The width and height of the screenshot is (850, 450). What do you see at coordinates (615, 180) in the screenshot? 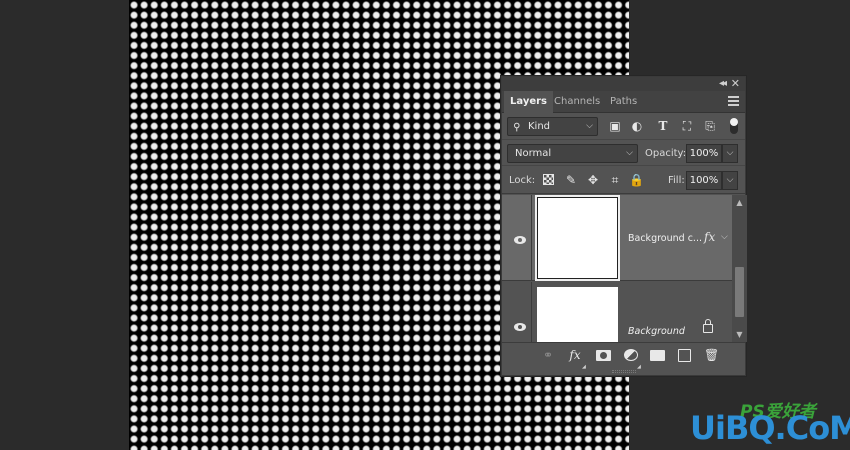
I see `lock-artboard-icon: ⌗` at bounding box center [615, 180].